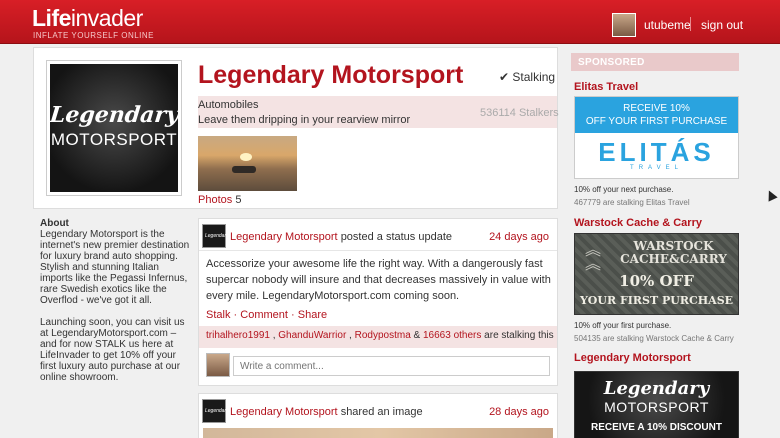 The height and width of the screenshot is (438, 780). Describe the element at coordinates (624, 189) in the screenshot. I see `ad-caption-elitas: 10% off your next purchase.` at that location.